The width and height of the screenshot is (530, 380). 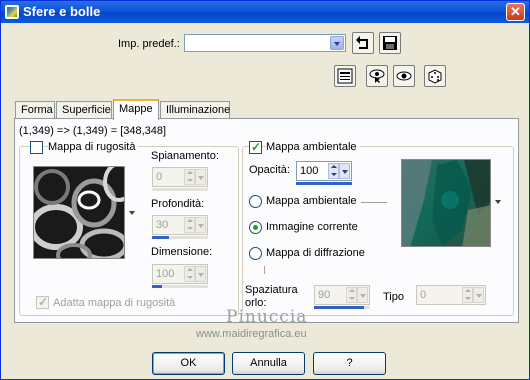 What do you see at coordinates (324, 171) in the screenshot?
I see `opacity-spinner: 100` at bounding box center [324, 171].